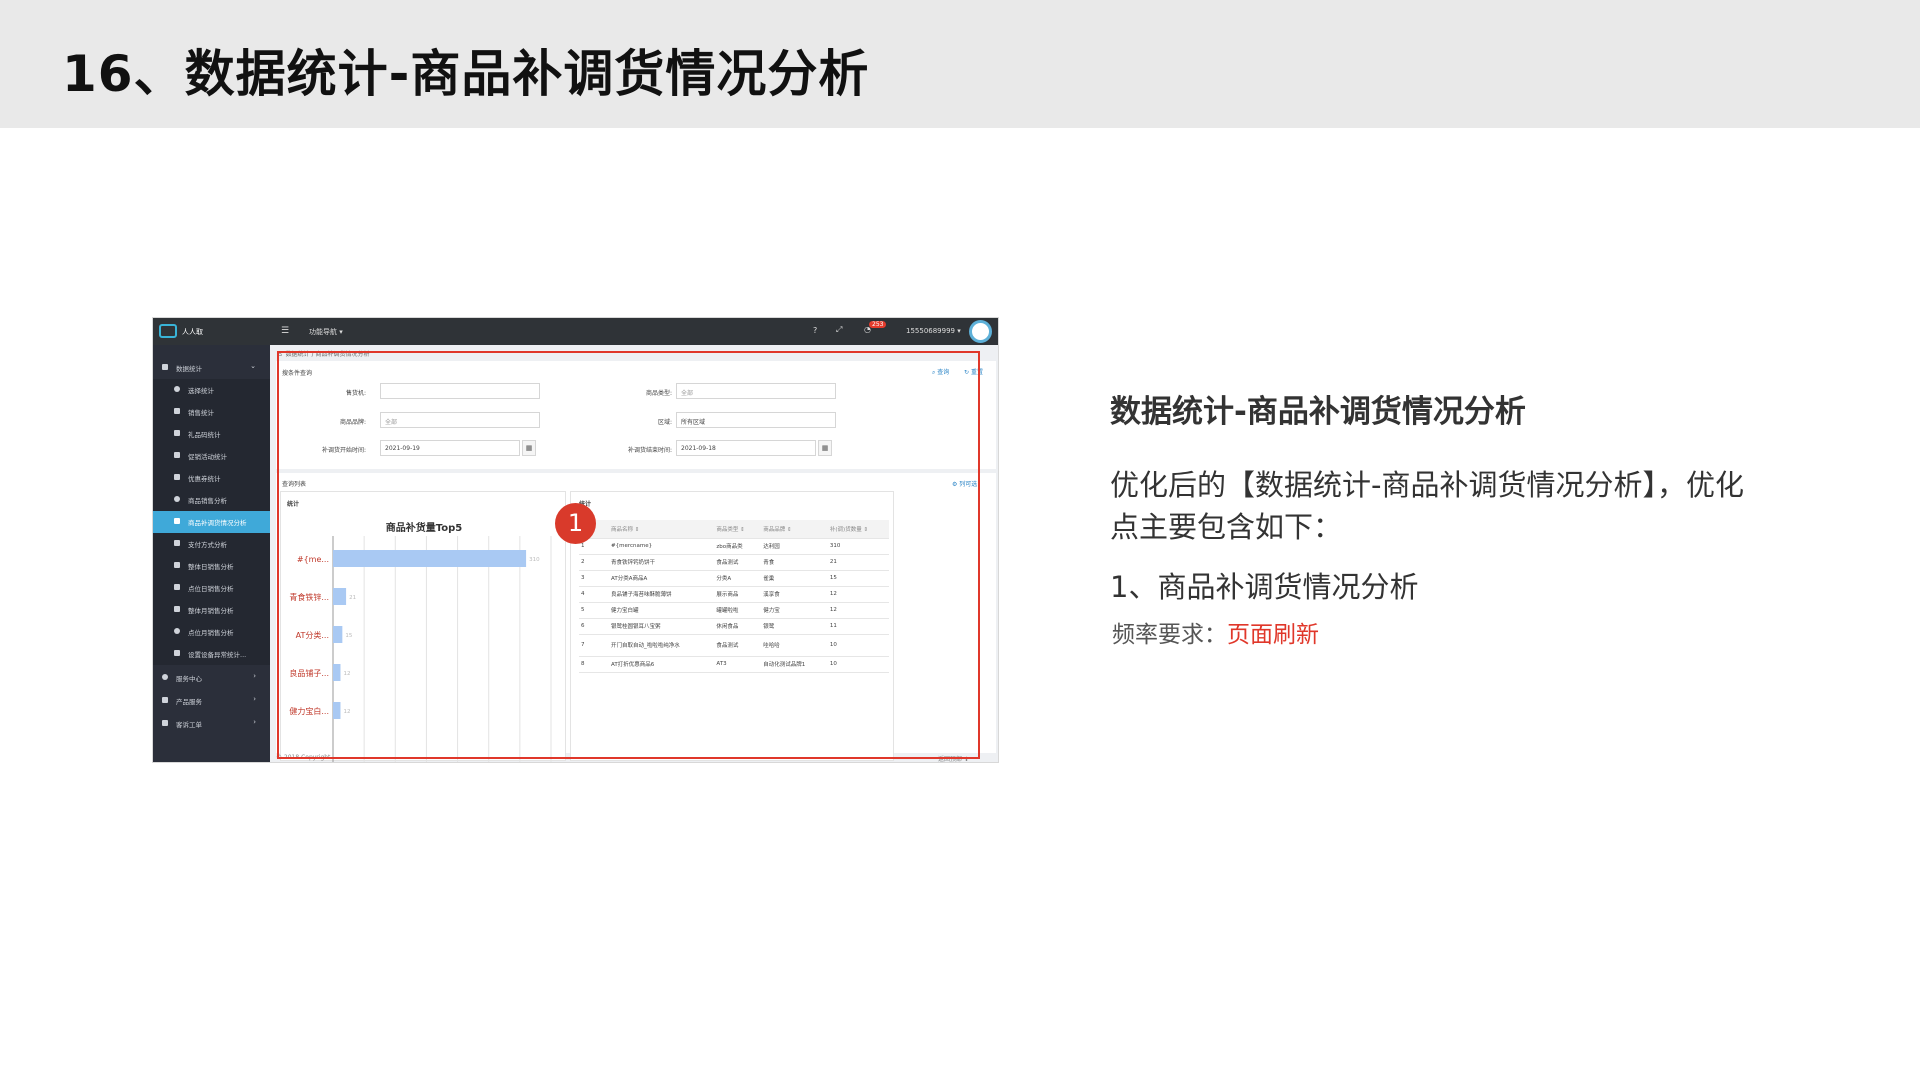 The height and width of the screenshot is (1080, 1920). I want to click on logo-icon, so click(168, 331).